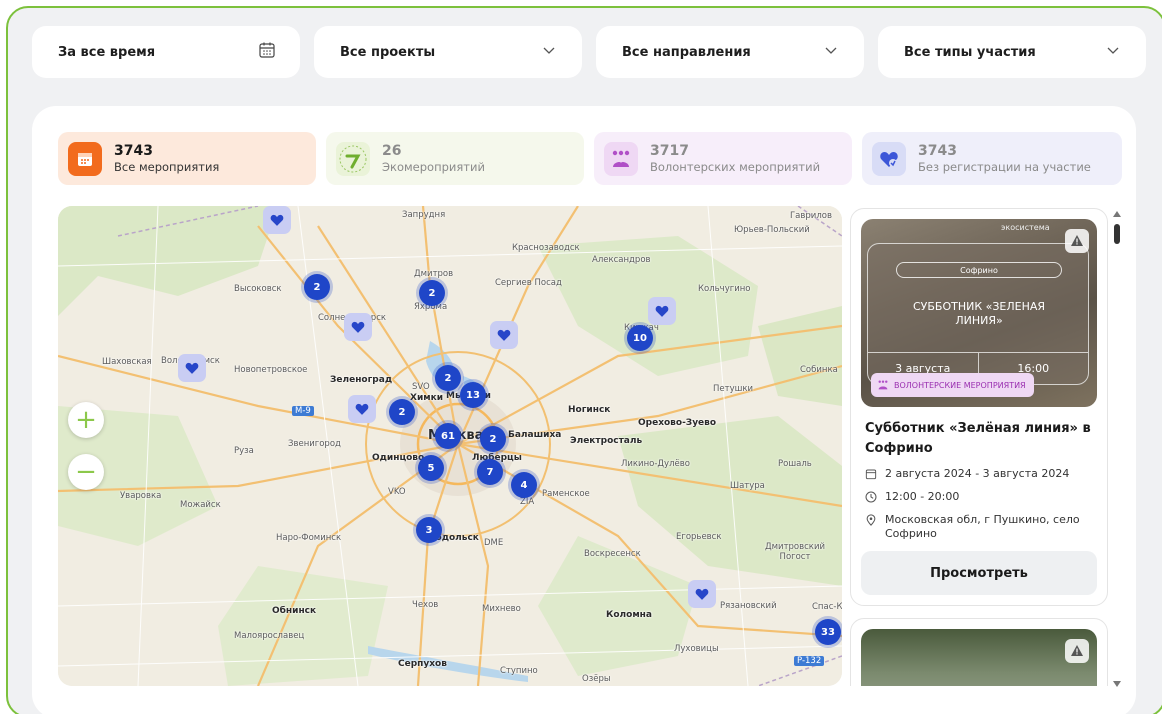  Describe the element at coordinates (269, 636) in the screenshot. I see `map-place-label: Малоярославец` at that location.